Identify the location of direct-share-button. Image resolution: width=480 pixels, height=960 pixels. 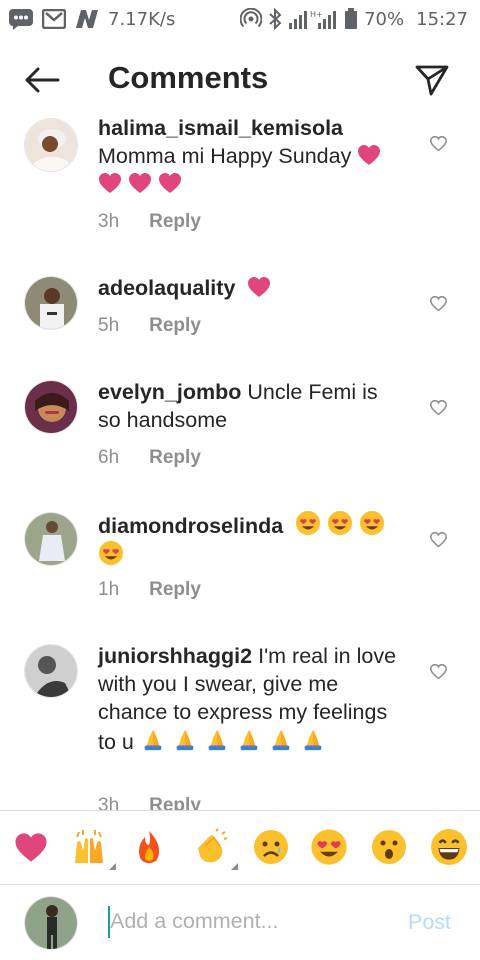
(432, 80).